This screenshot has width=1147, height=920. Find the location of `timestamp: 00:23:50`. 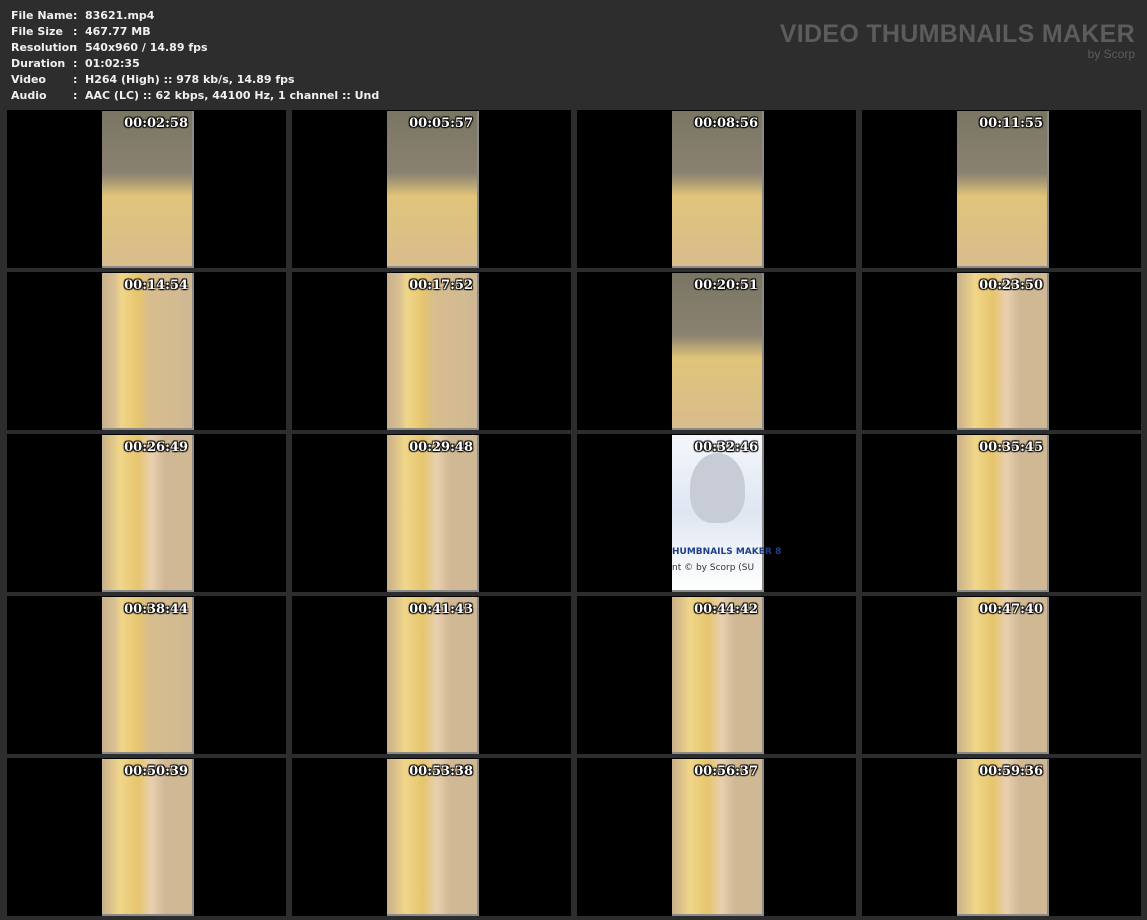

timestamp: 00:23:50 is located at coordinates (1011, 285).